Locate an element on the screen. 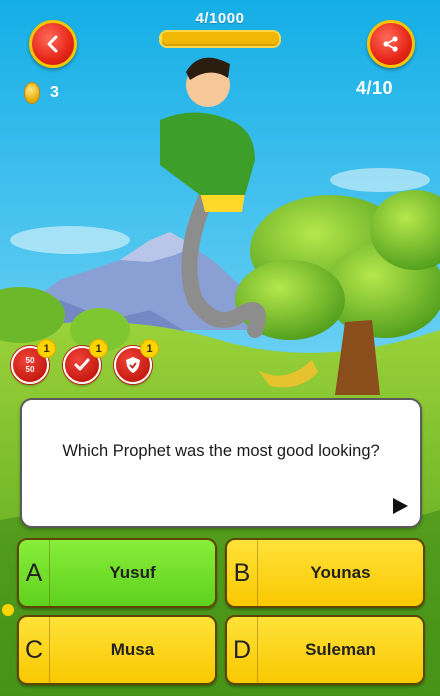 This screenshot has width=440, height=696. lifeline-correct-answer: 1 is located at coordinates (85, 361).